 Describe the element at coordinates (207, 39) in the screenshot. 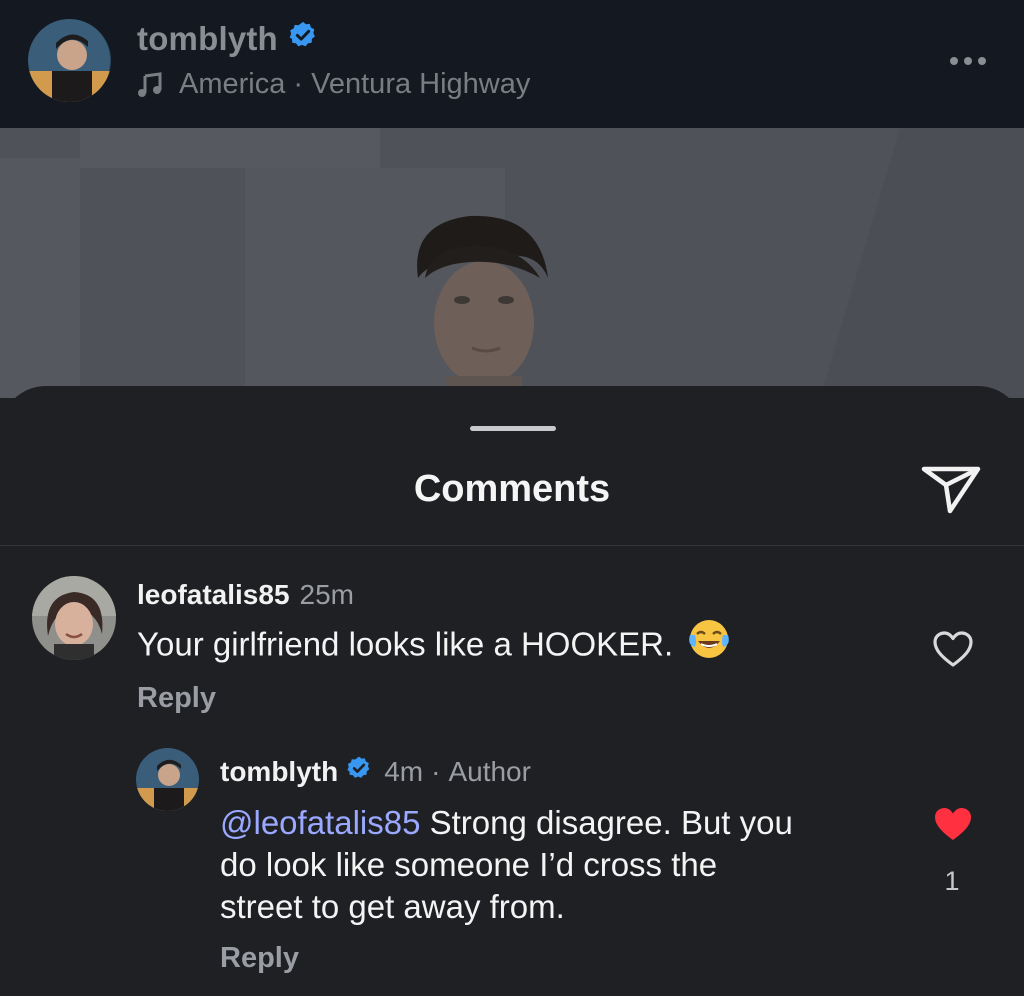

I see `header-username-text: tomblyth` at that location.